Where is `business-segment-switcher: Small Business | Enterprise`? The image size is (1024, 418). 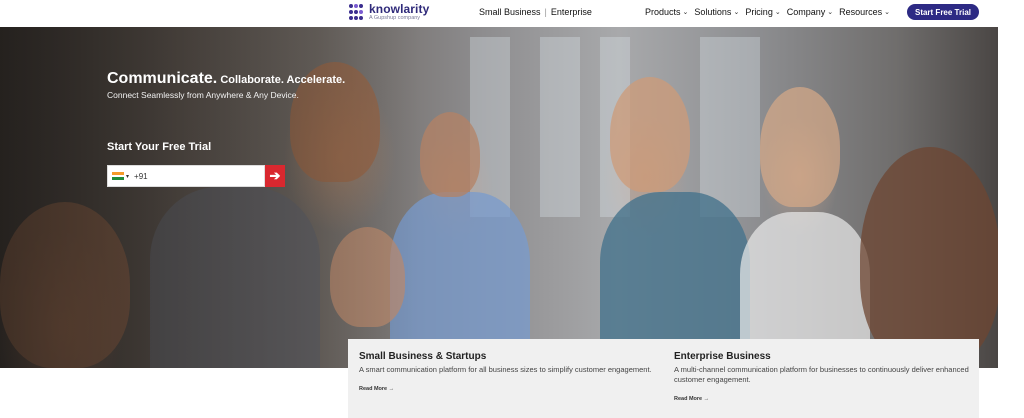
business-segment-switcher: Small Business | Enterprise is located at coordinates (535, 12).